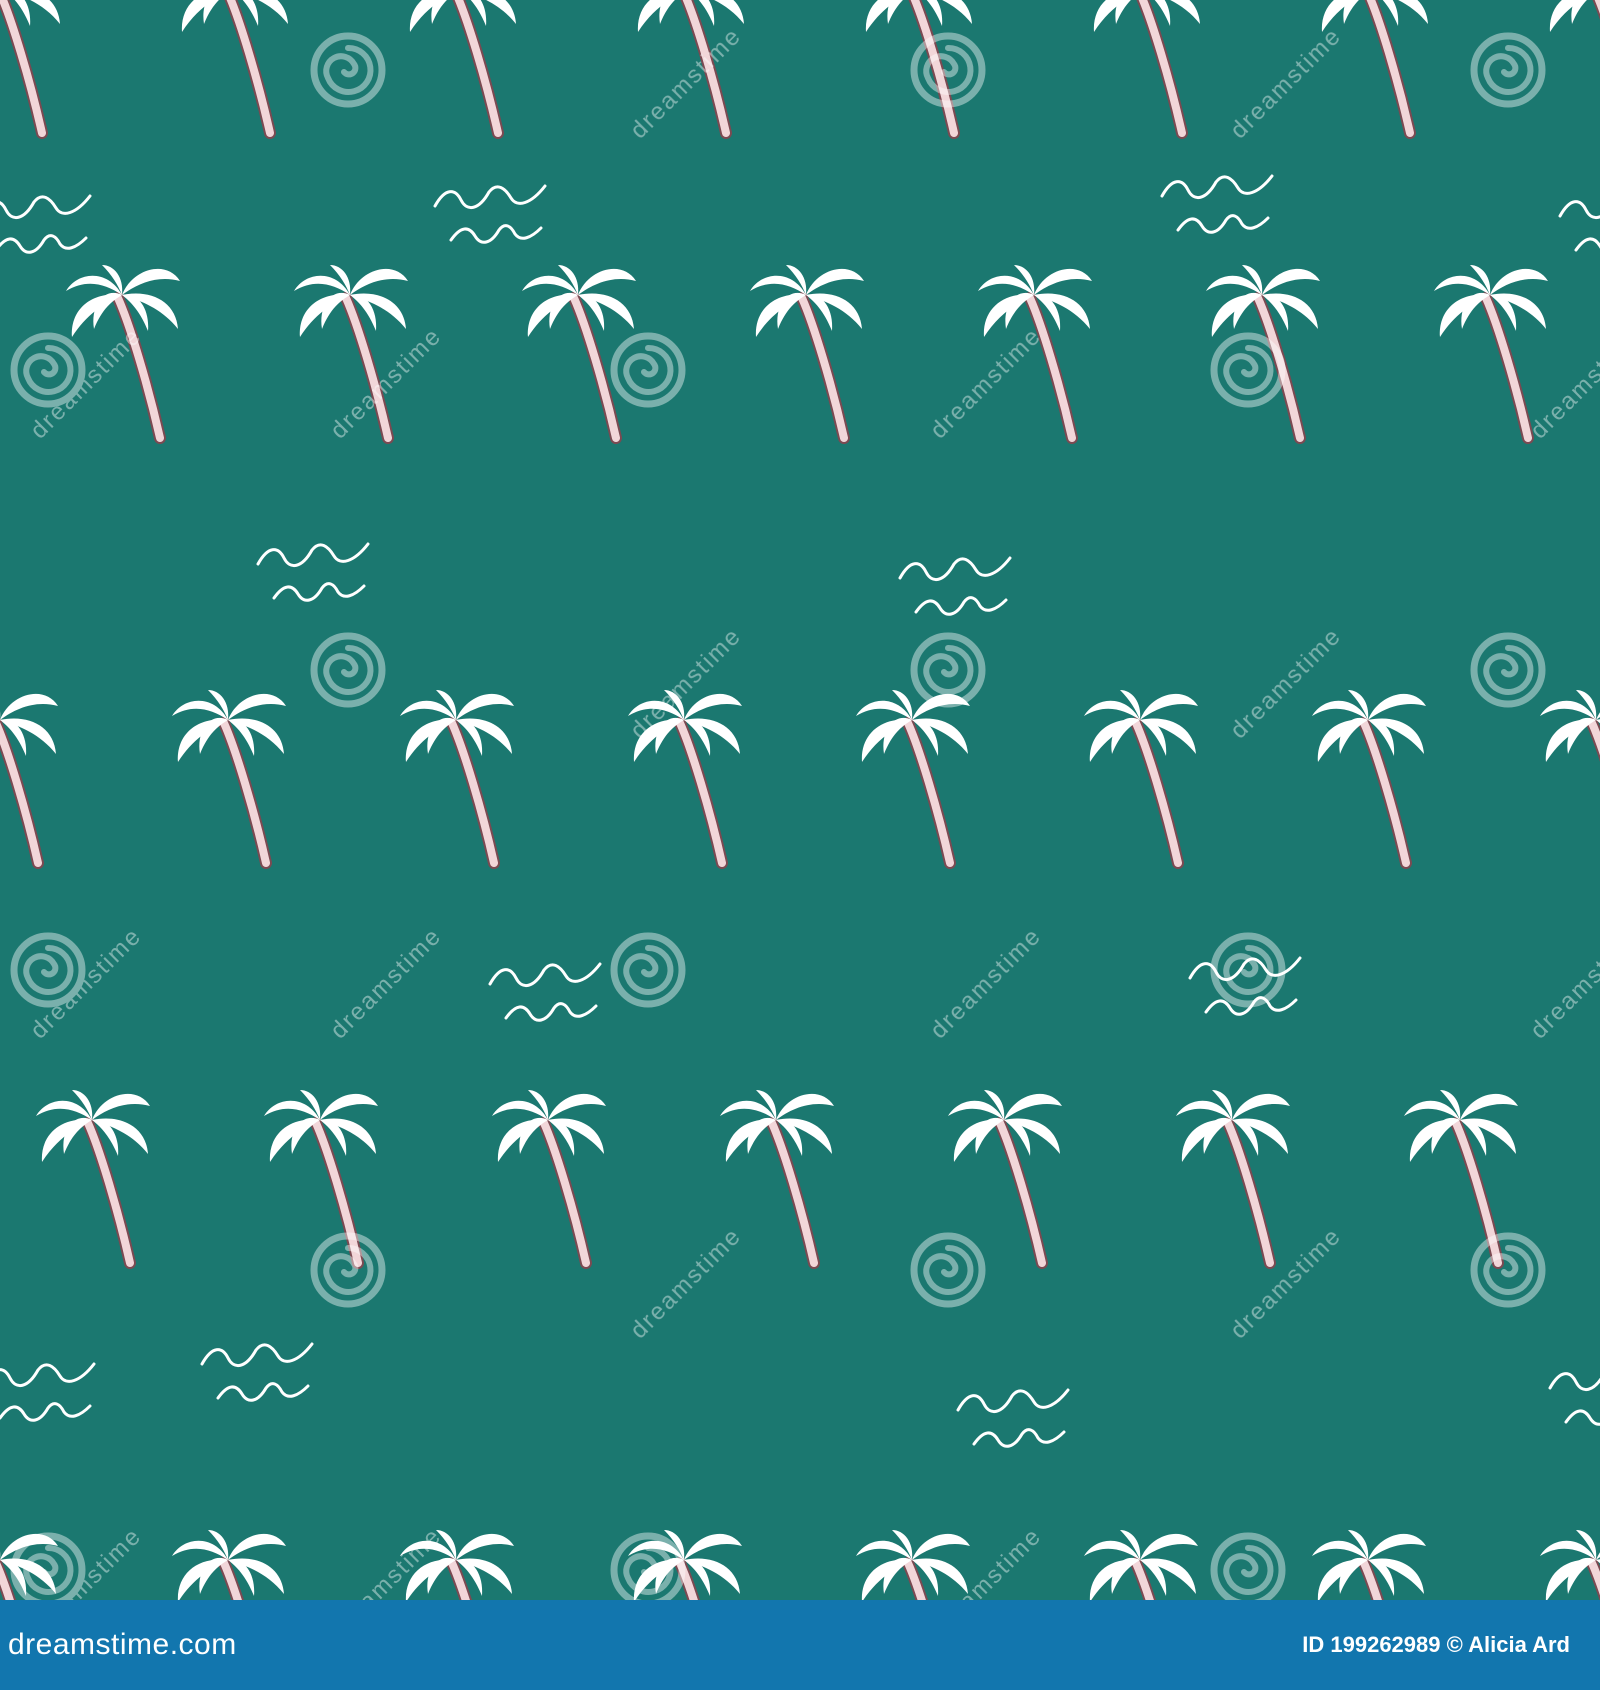  Describe the element at coordinates (1436, 1644) in the screenshot. I see `footer-credit: ID 199262989 © Alicia Ard` at that location.